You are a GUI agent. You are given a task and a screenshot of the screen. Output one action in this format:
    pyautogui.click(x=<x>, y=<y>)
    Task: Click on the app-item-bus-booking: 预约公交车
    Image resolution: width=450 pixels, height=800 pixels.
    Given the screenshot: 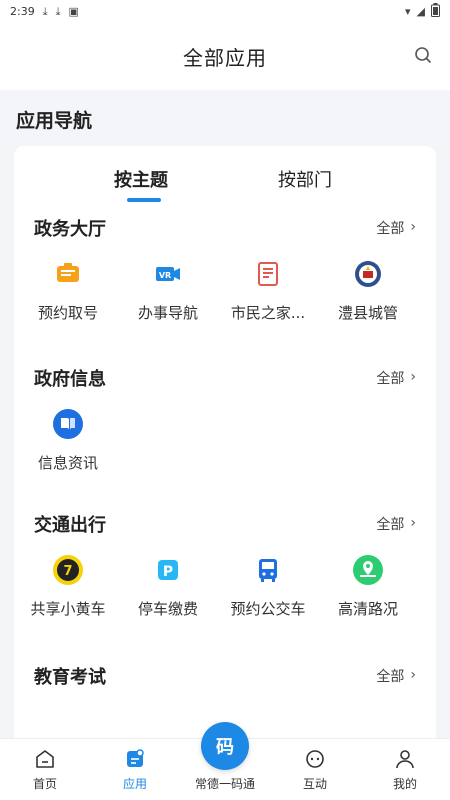 What is the action you would take?
    pyautogui.click(x=268, y=585)
    